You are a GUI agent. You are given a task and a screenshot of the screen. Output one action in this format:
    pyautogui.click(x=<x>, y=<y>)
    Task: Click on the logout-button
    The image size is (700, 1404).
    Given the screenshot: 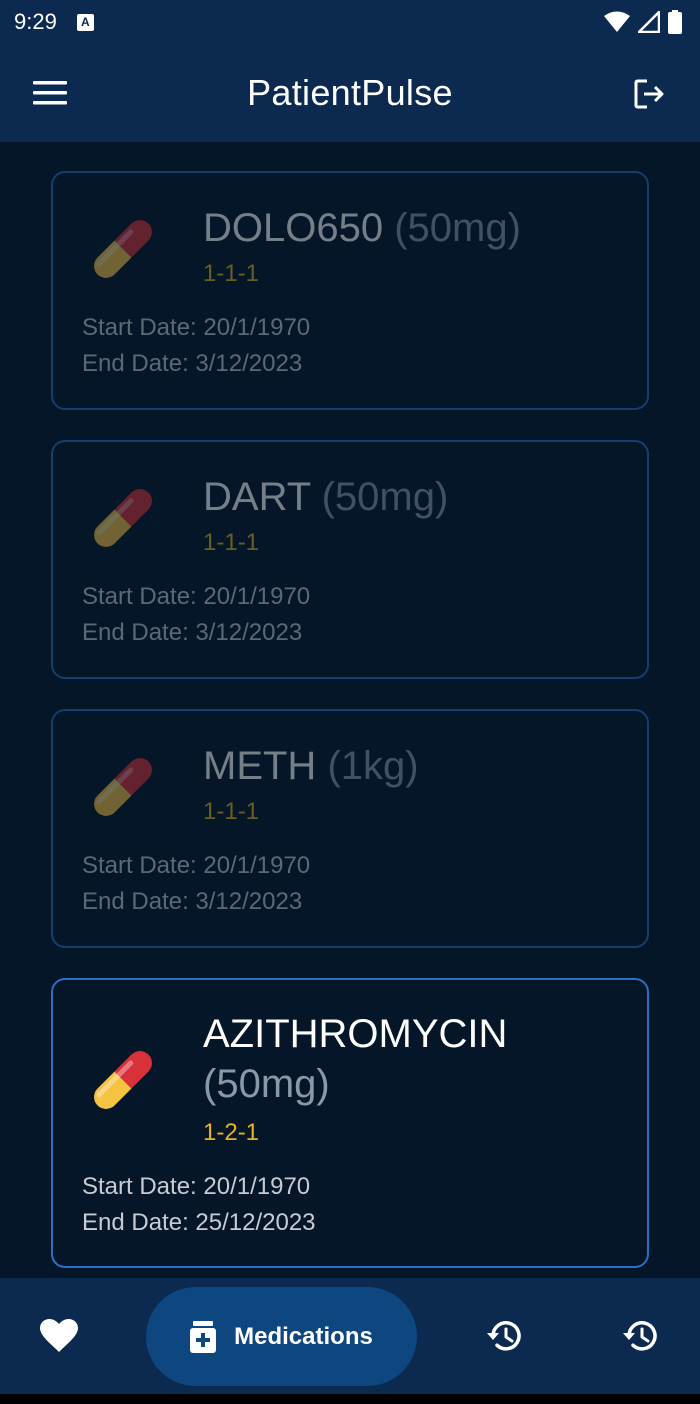 What is the action you would take?
    pyautogui.click(x=650, y=94)
    